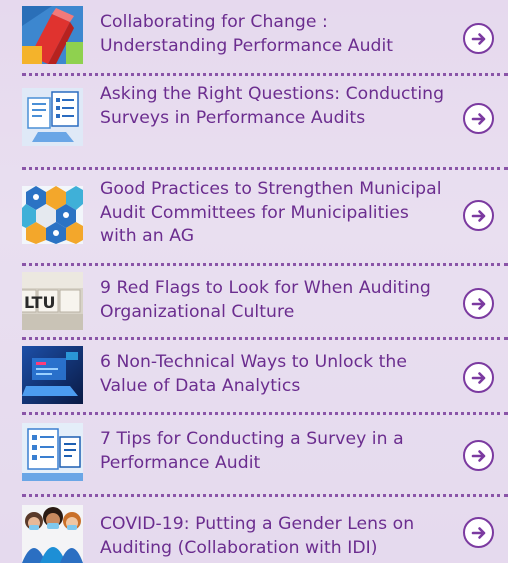  Describe the element at coordinates (52, 375) in the screenshot. I see `data-laptop-thumbnail-icon` at that location.